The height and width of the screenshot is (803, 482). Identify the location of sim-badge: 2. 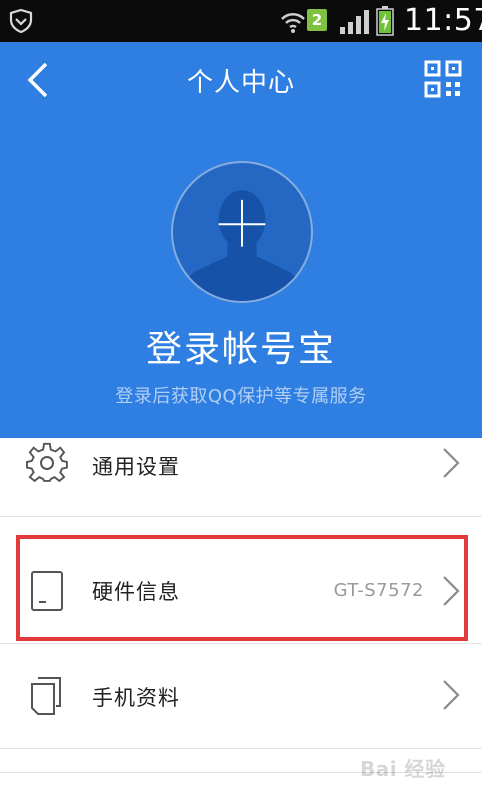
(317, 20).